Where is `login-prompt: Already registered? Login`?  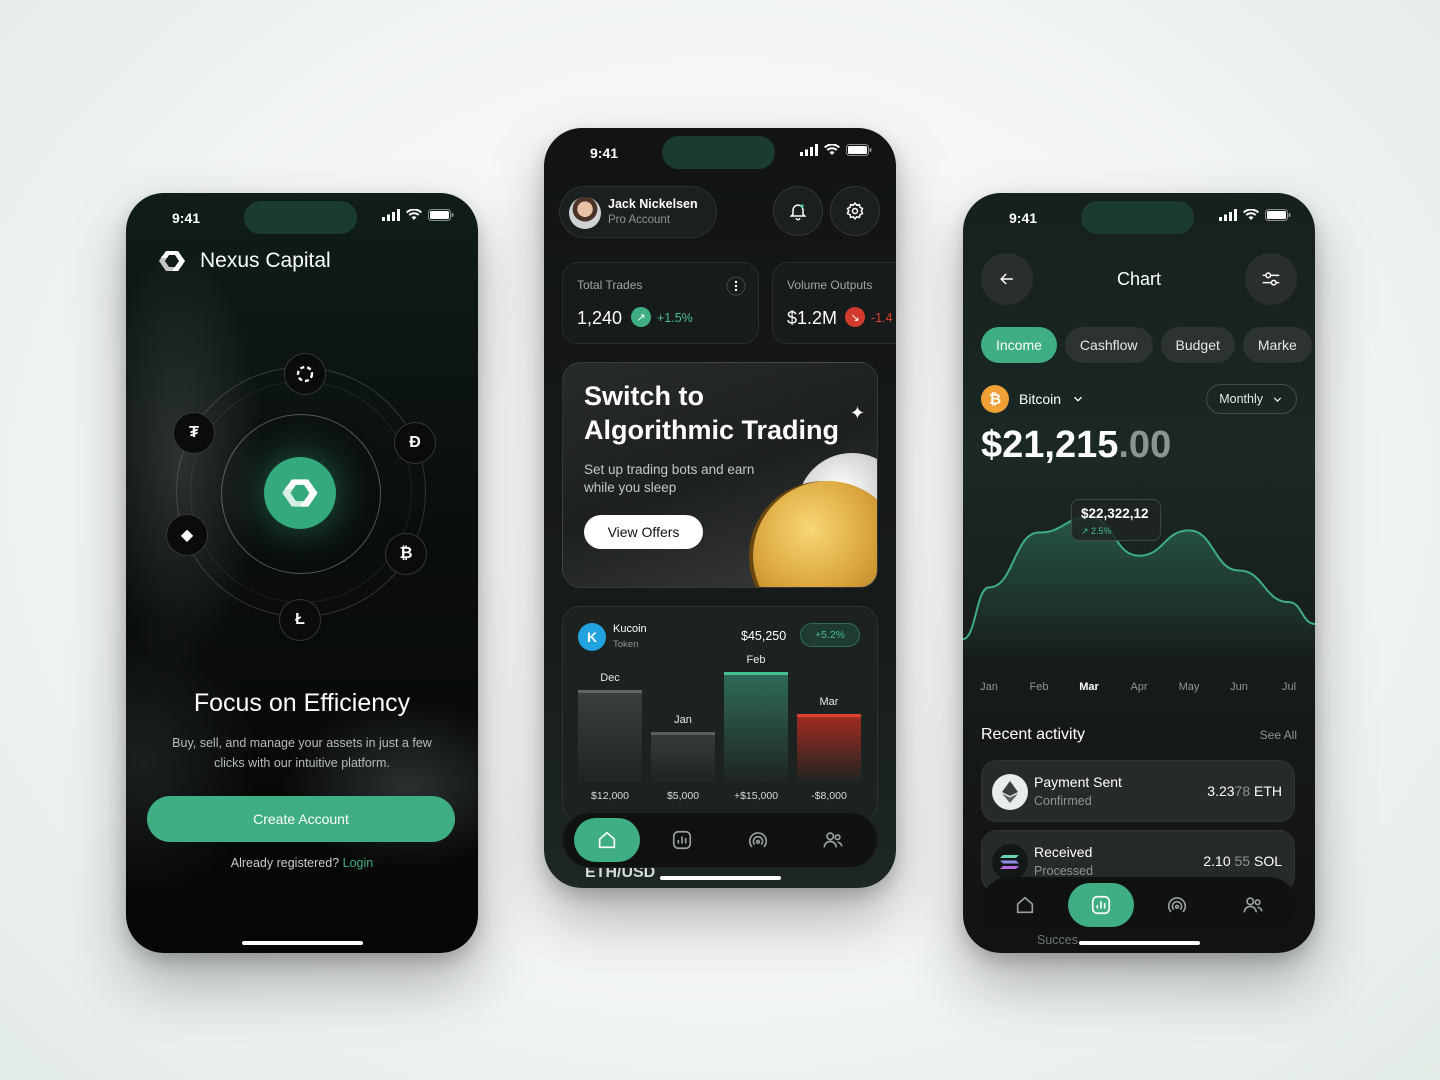
login-prompt: Already registered? Login is located at coordinates (302, 863).